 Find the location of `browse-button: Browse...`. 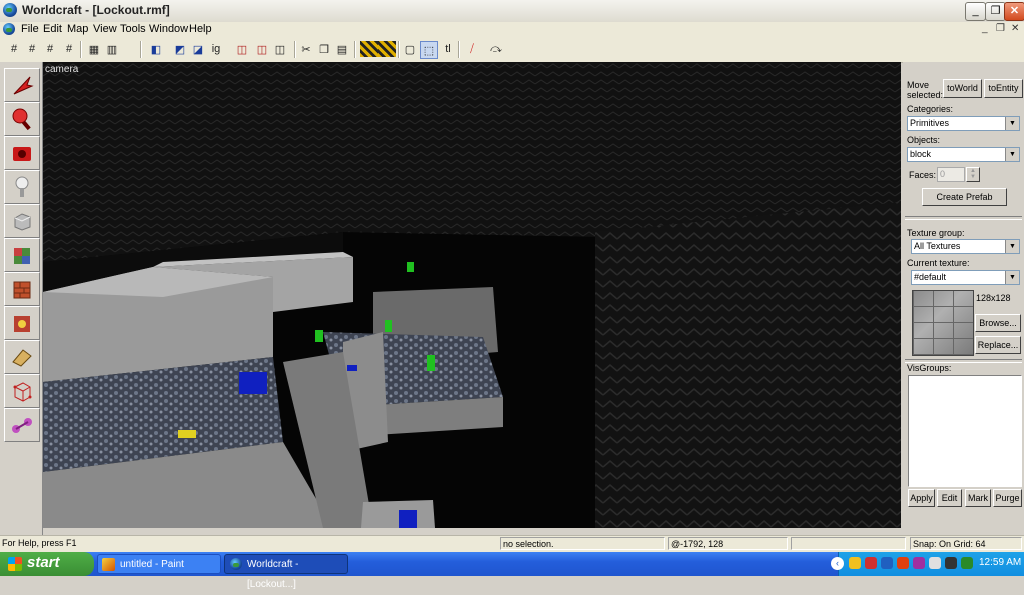

browse-button: Browse... is located at coordinates (998, 323).